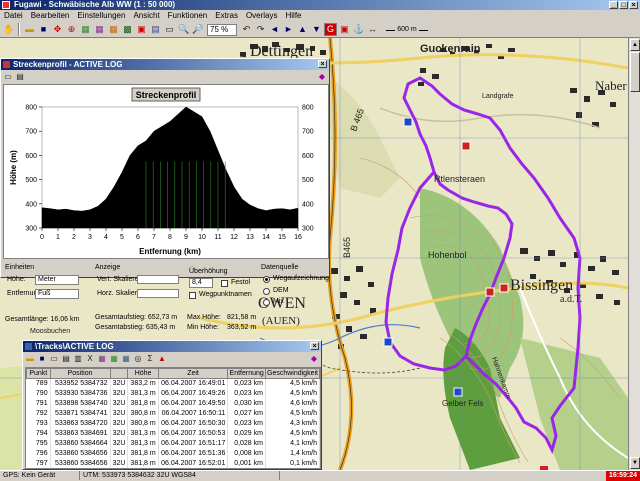 This screenshot has width=640, height=481. Describe the element at coordinates (13, 16) in the screenshot. I see `menu-datei: Datei` at that location.